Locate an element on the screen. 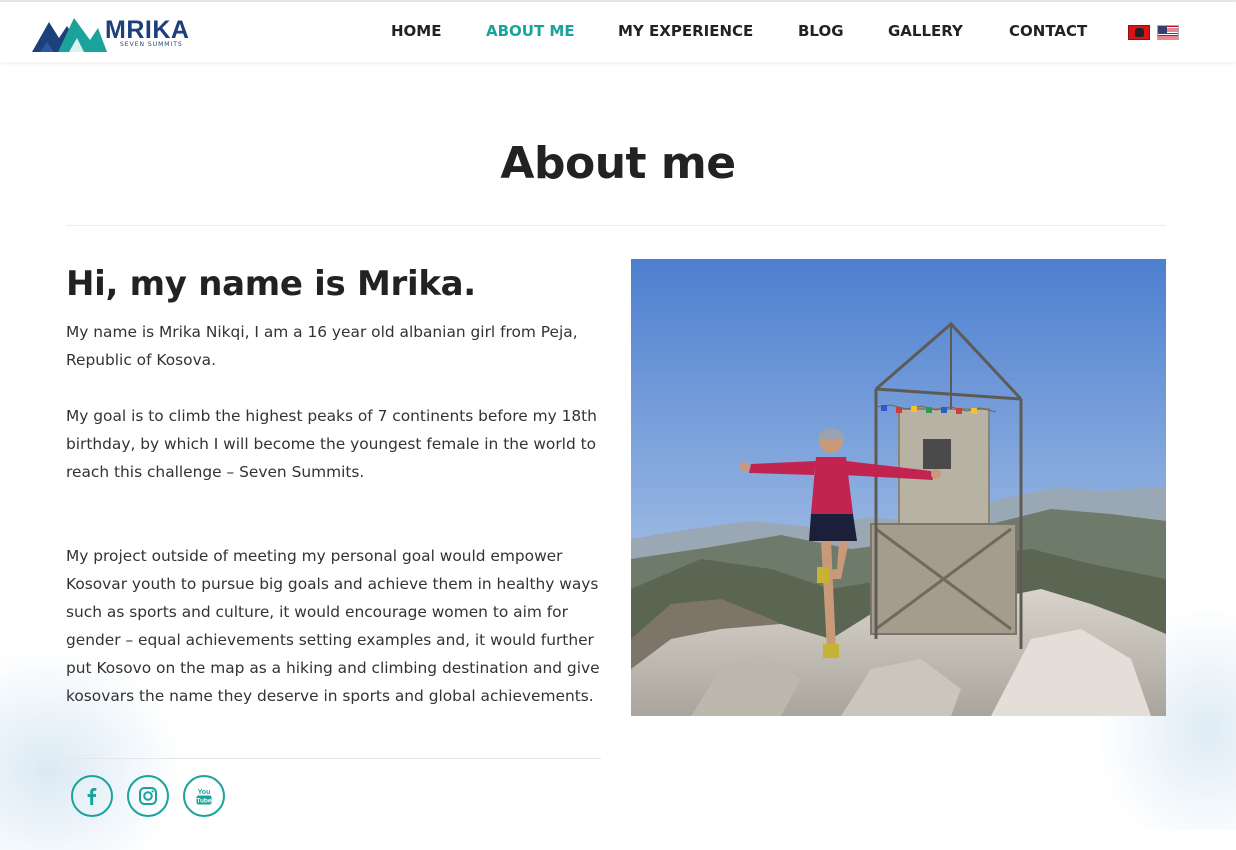 This screenshot has height=850, width=1236. page-title: About me is located at coordinates (618, 163).